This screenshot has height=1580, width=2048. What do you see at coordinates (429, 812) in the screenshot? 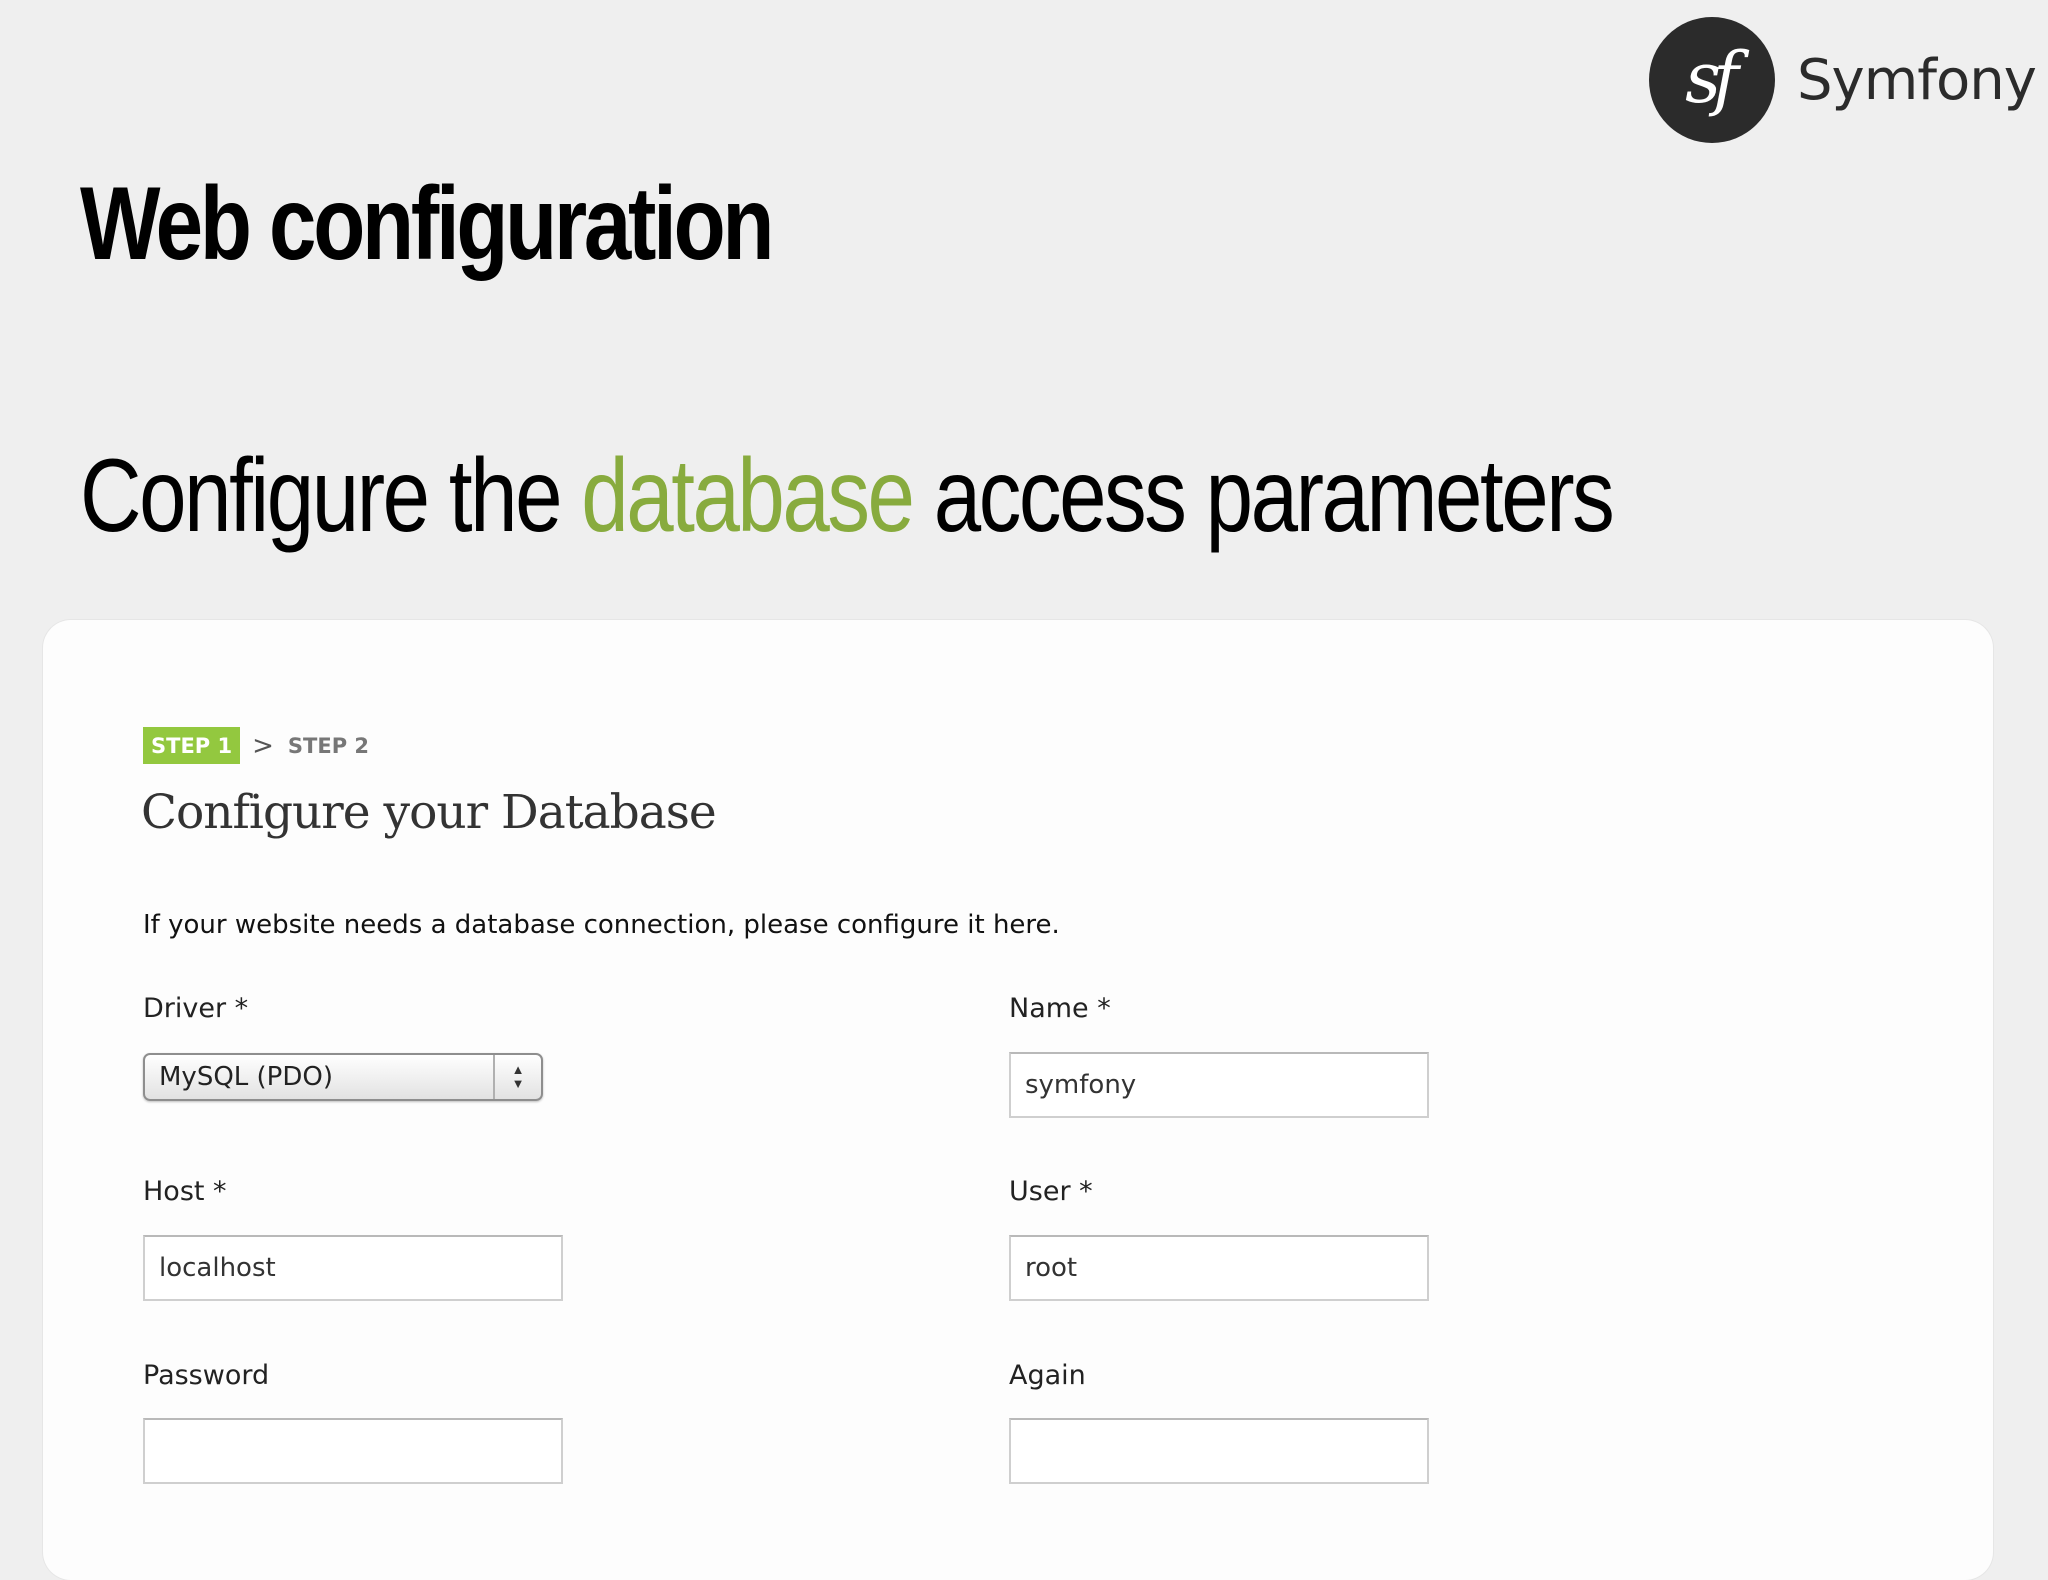
I see `form-title: Configure your Database` at bounding box center [429, 812].